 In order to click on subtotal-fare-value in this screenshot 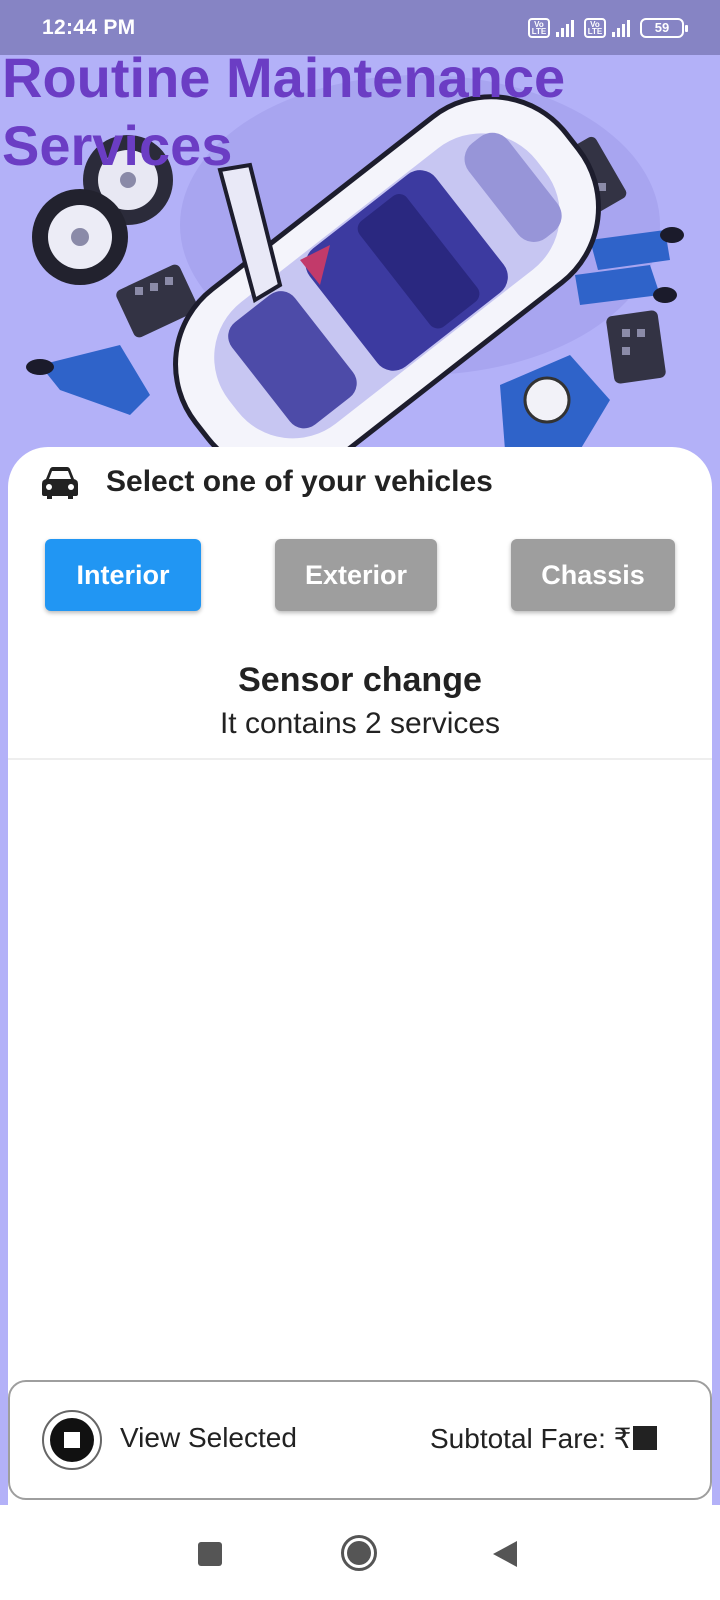, I will do `click(645, 1438)`.